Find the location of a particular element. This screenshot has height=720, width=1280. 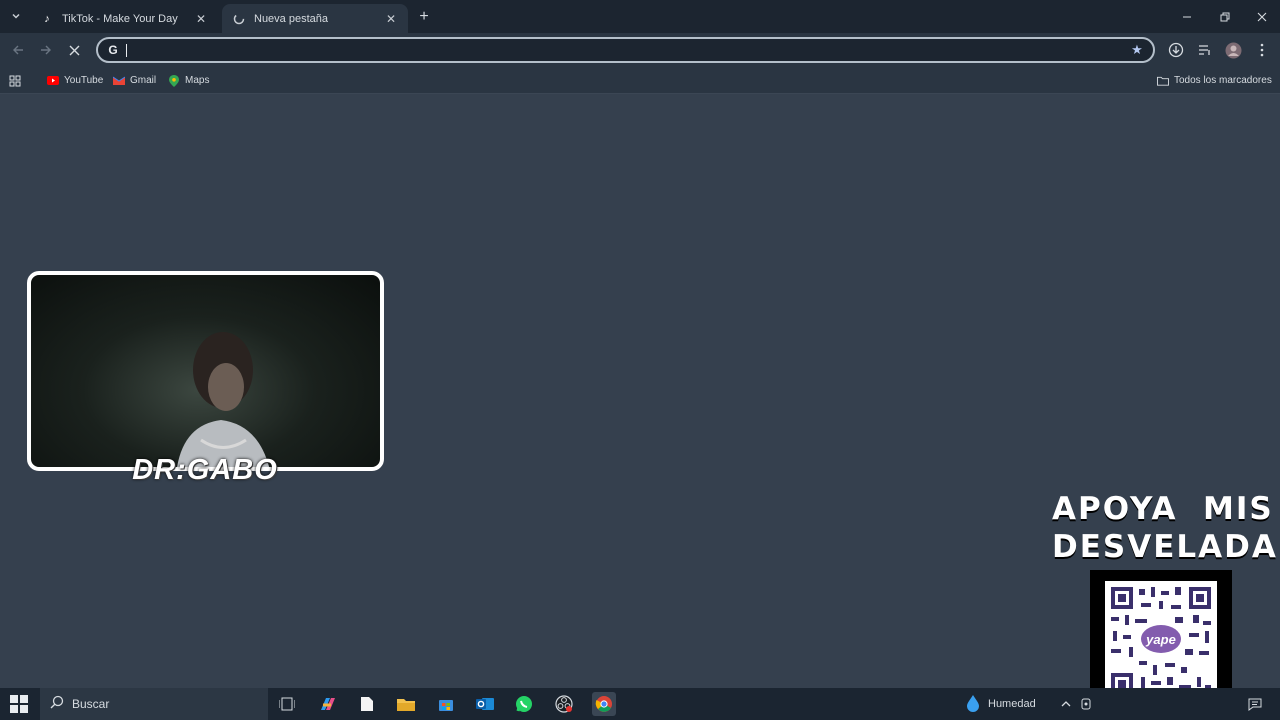

bookmark-label: Gmail is located at coordinates (143, 80).